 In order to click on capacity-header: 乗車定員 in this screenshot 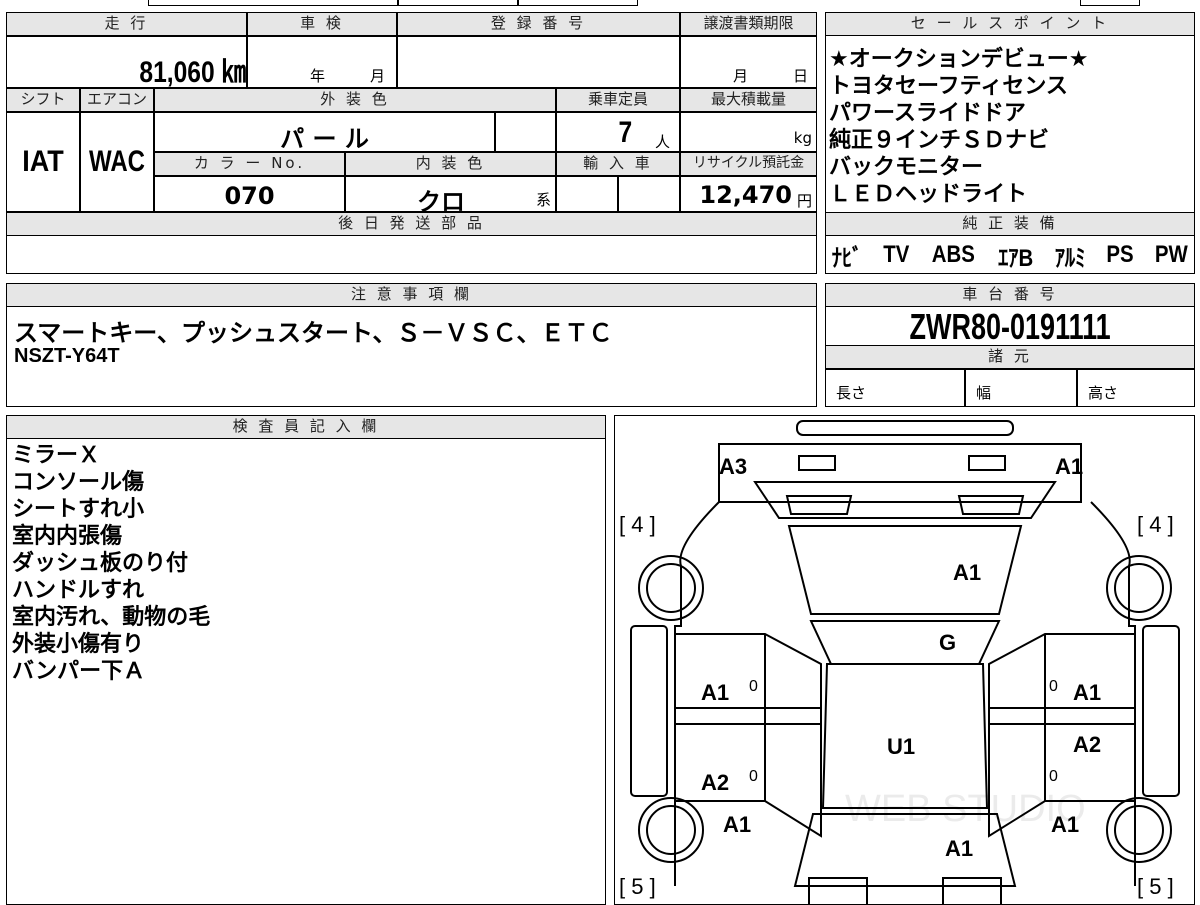, I will do `click(618, 100)`.